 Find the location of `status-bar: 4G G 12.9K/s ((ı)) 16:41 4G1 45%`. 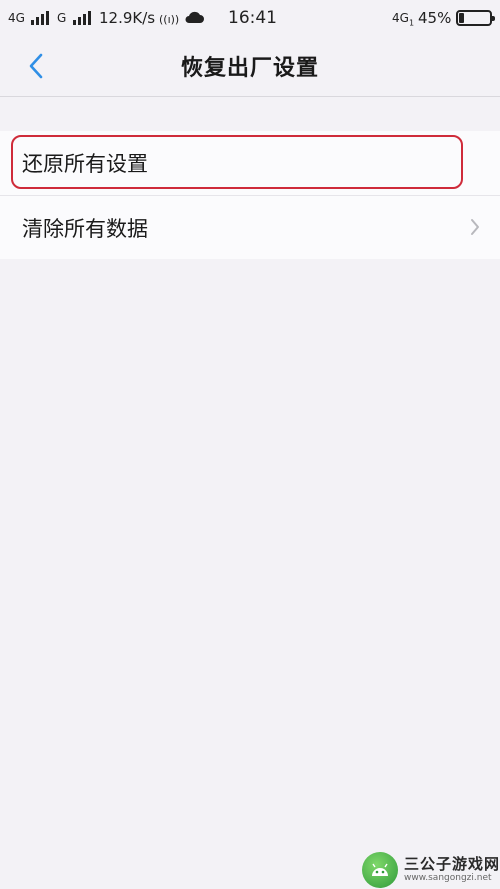

status-bar: 4G G 12.9K/s ((ı)) 16:41 4G1 45% is located at coordinates (250, 18).